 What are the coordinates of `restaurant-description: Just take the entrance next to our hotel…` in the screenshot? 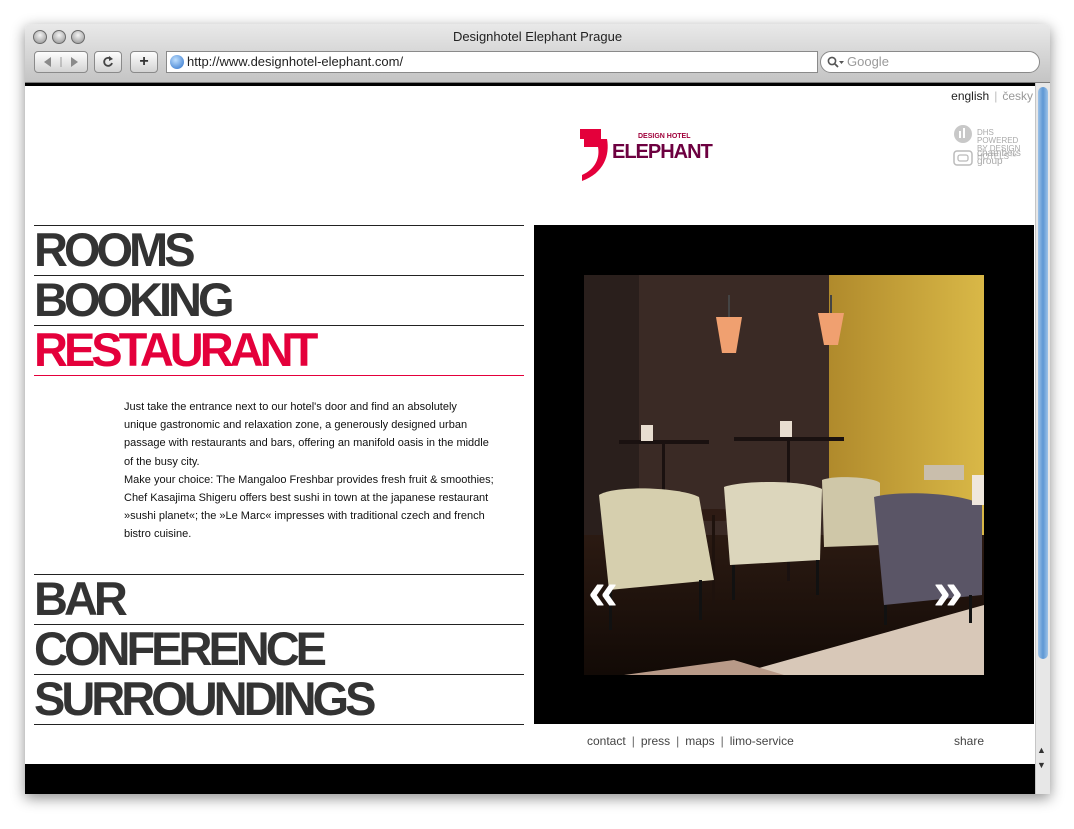 It's located at (324, 471).